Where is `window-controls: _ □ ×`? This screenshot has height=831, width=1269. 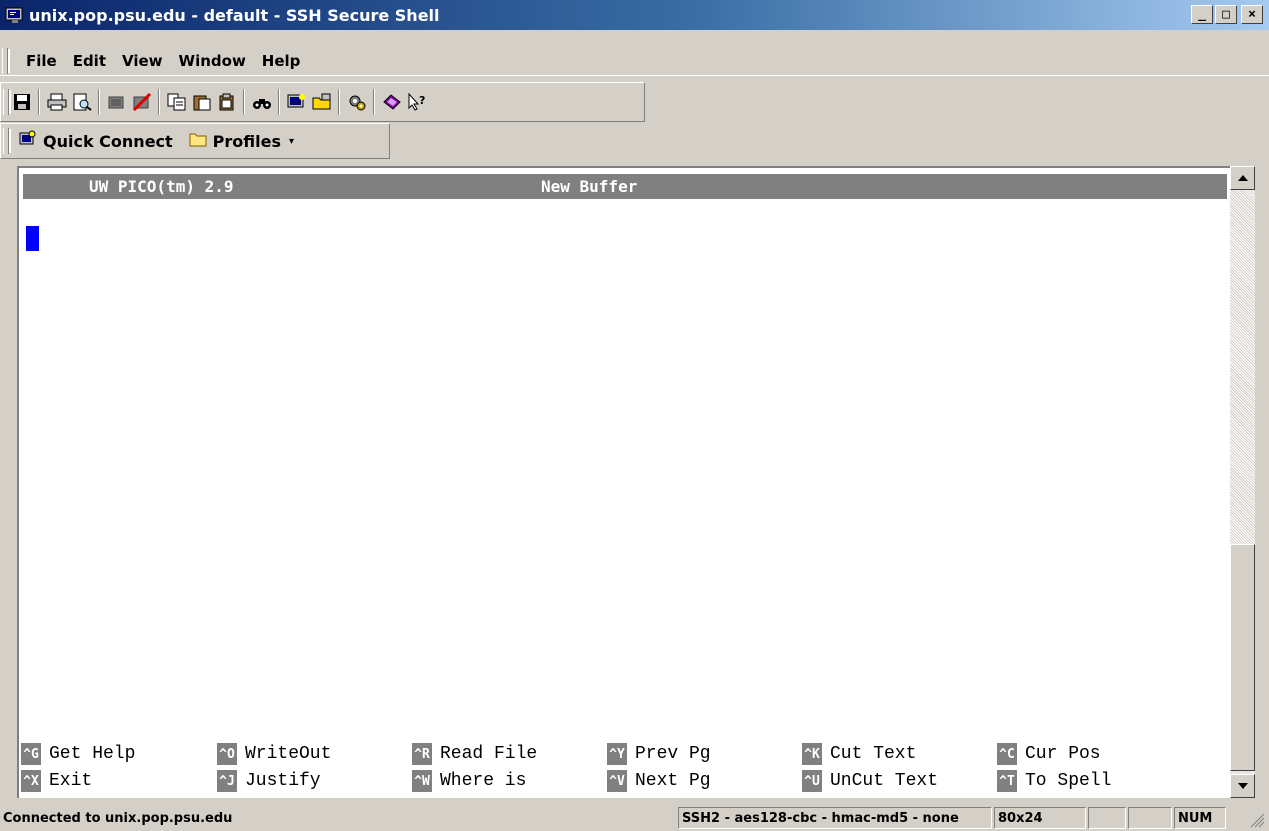 window-controls: _ □ × is located at coordinates (1227, 14).